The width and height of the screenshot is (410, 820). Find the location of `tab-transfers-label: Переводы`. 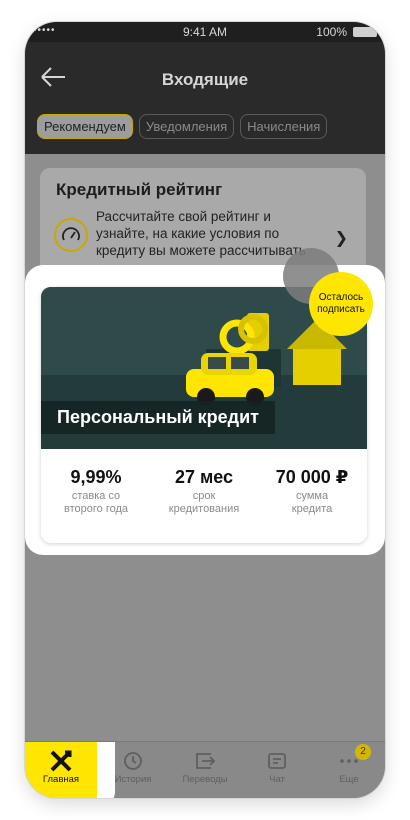

tab-transfers-label: Переводы is located at coordinates (205, 779).